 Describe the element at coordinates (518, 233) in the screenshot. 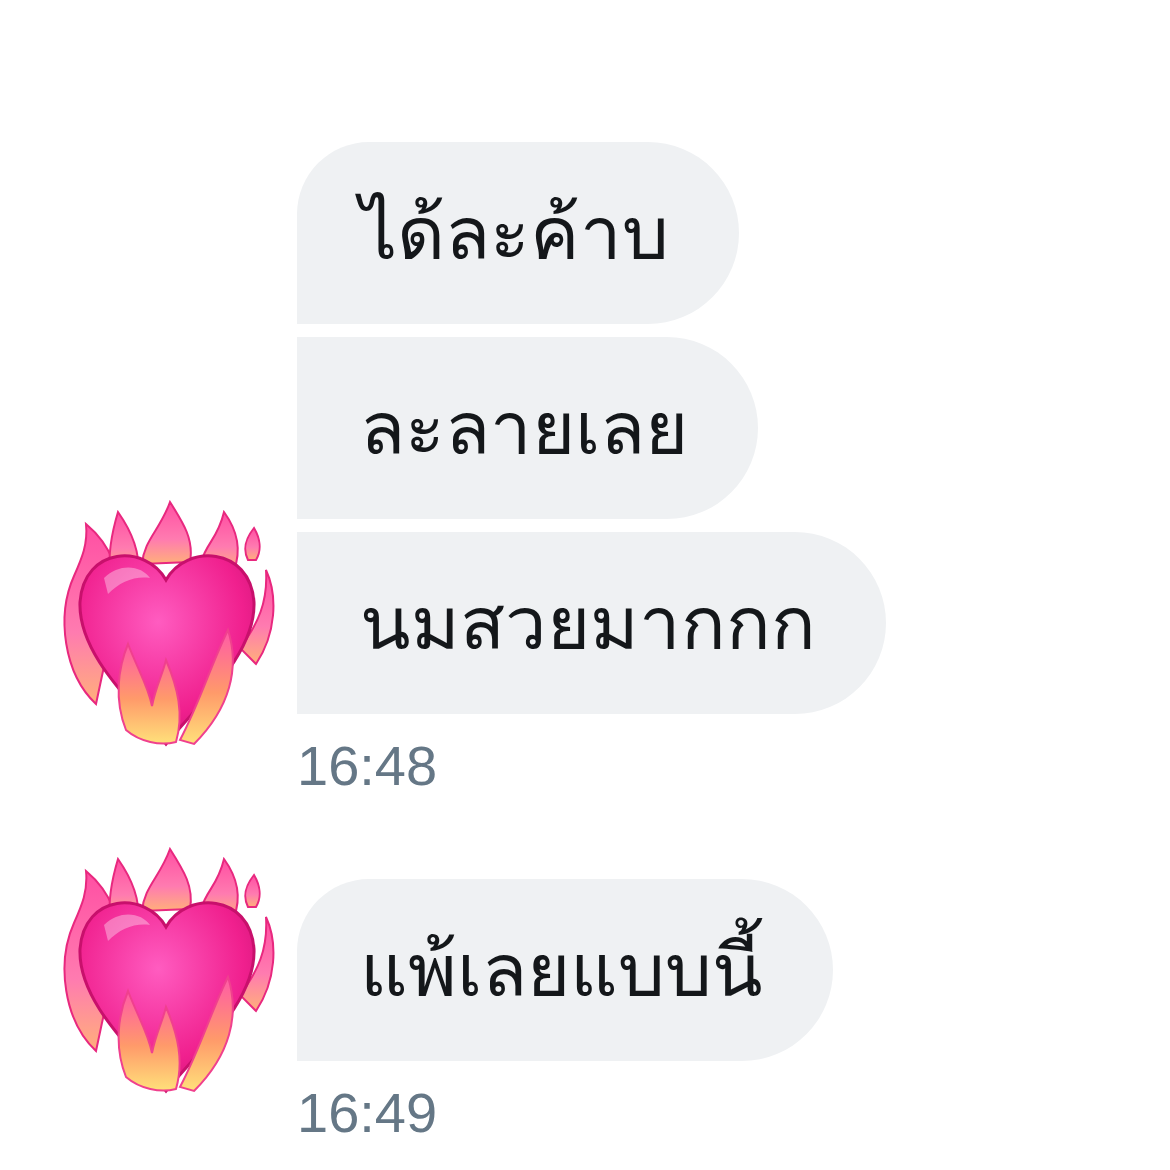

I see `message-bubble: ได้ละค้าบ` at that location.